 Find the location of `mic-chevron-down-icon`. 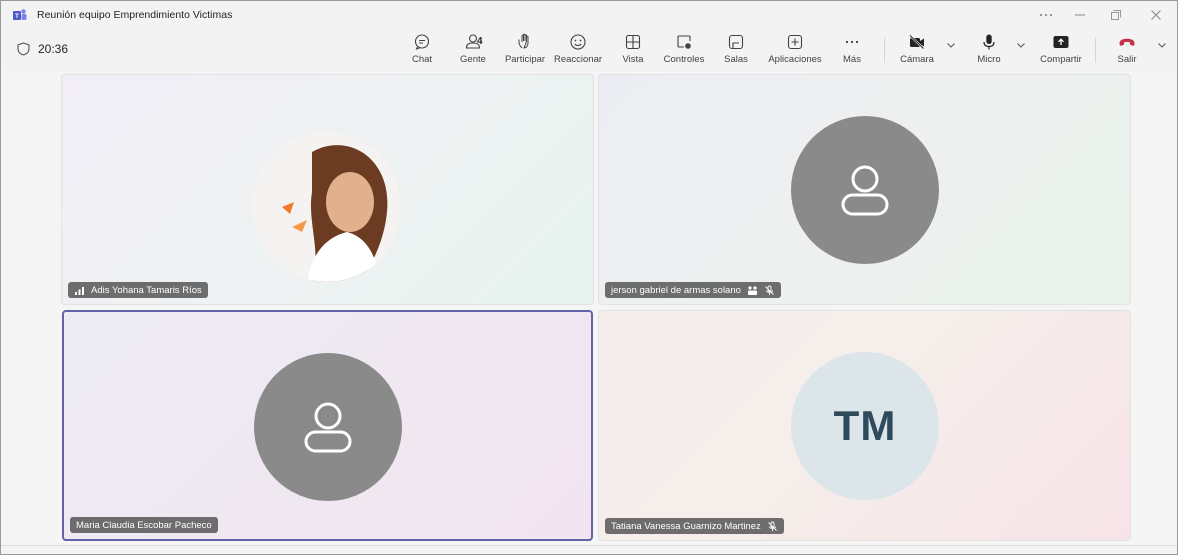

mic-chevron-down-icon is located at coordinates (1021, 45).